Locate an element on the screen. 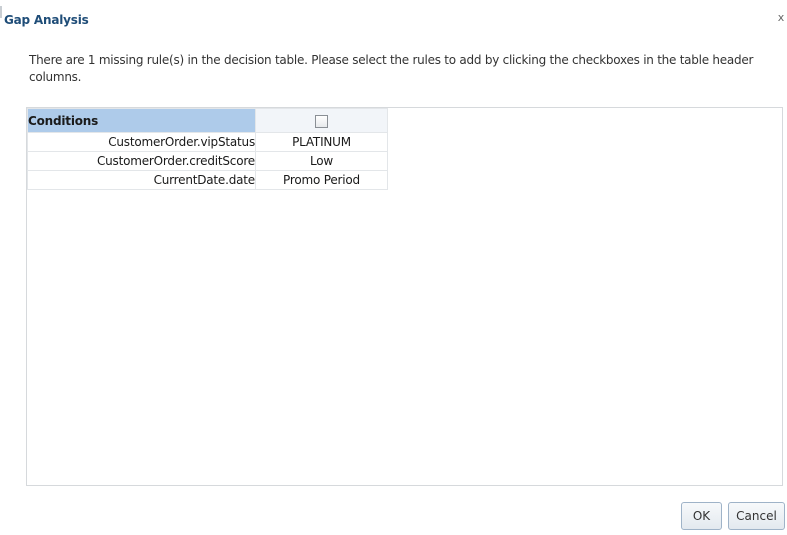 The width and height of the screenshot is (787, 535). condition-label: CurrentDate.date is located at coordinates (141, 180).